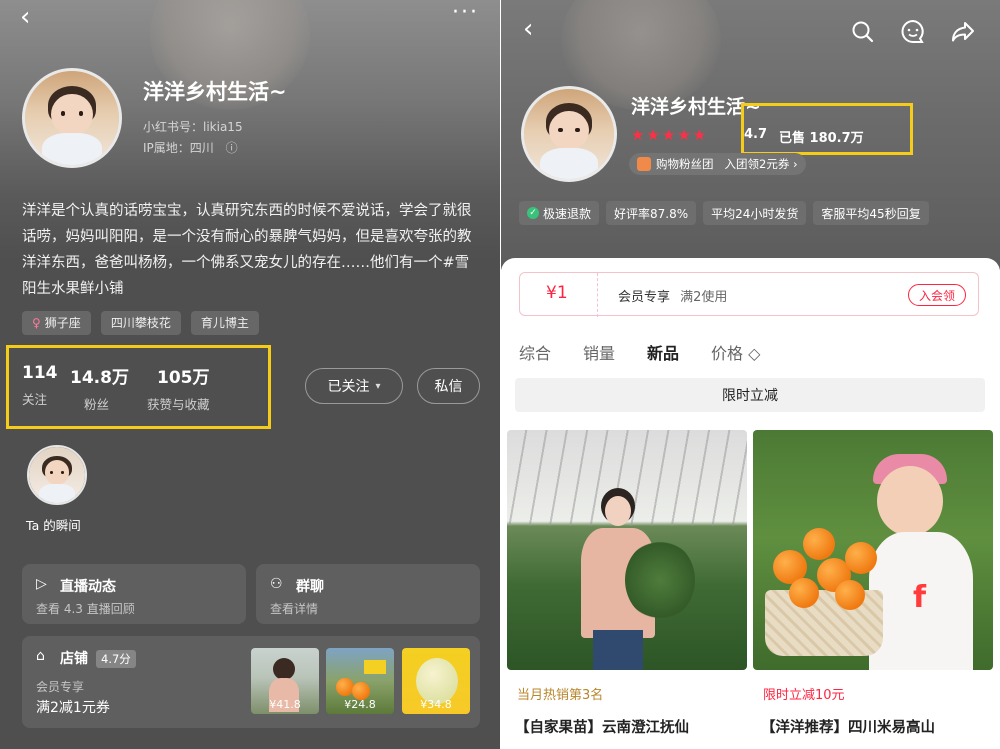  Describe the element at coordinates (913, 32) in the screenshot. I see `customer-service-icon` at that location.